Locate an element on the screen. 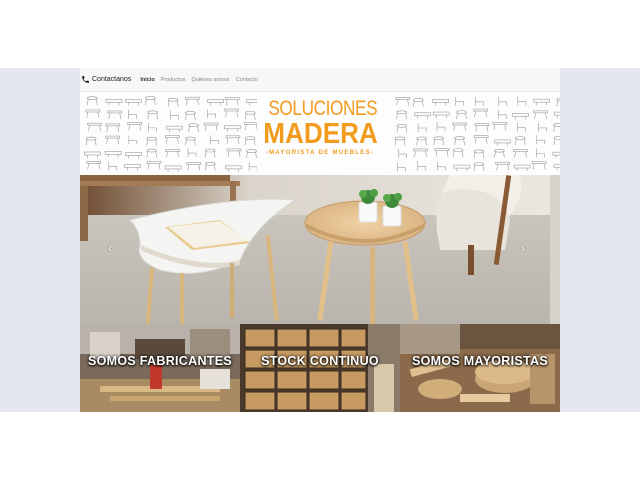  menu-item-quienes-somos: Quiénes somos is located at coordinates (210, 80).